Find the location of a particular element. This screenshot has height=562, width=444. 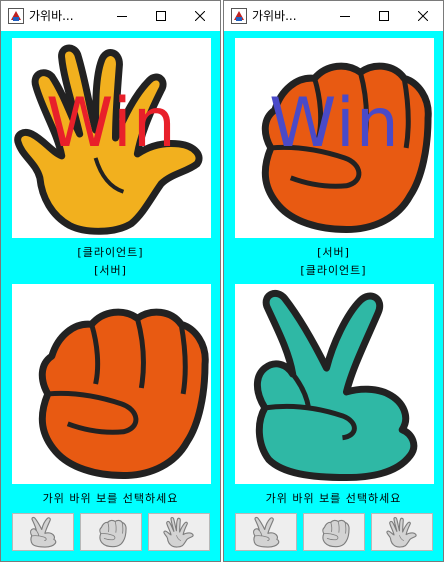

top-player-label: [클라이언트] is located at coordinates (110, 252).